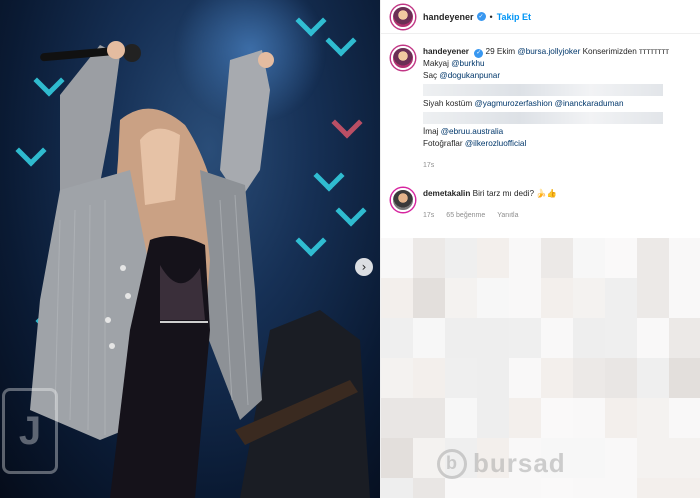  Describe the element at coordinates (436, 63) in the screenshot. I see `caption-text: Makyaj` at that location.